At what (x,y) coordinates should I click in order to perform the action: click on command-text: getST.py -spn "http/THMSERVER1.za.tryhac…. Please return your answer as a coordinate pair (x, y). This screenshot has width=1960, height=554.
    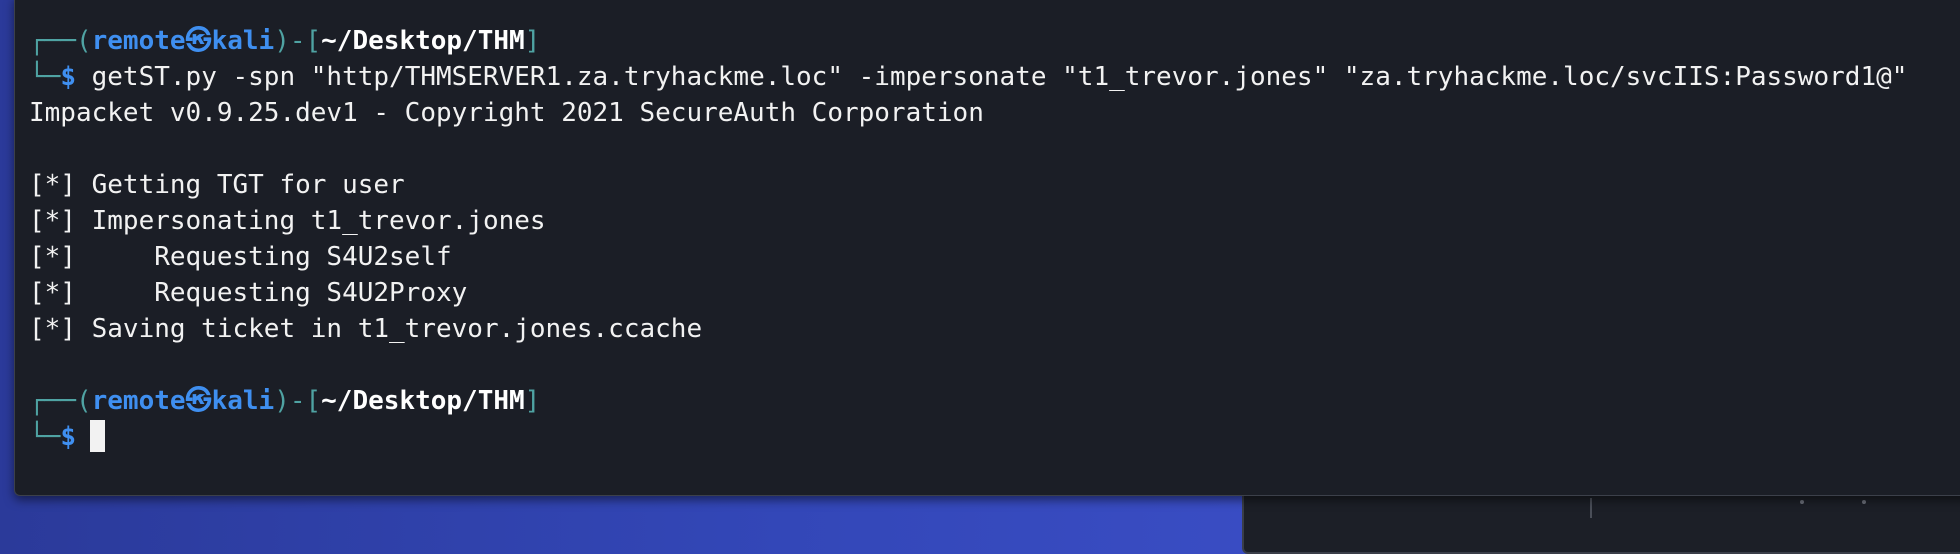
    Looking at the image, I should click on (999, 77).